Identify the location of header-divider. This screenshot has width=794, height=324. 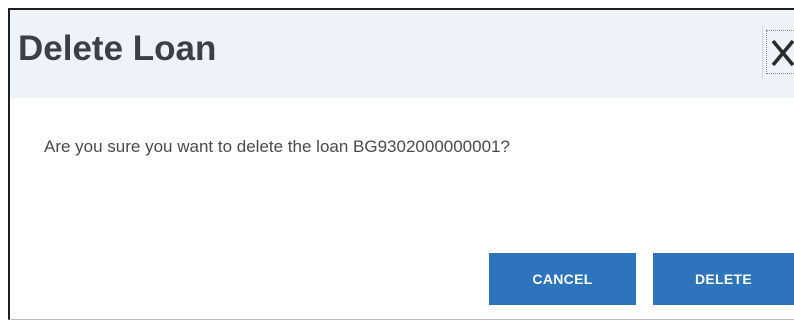
(762, 53).